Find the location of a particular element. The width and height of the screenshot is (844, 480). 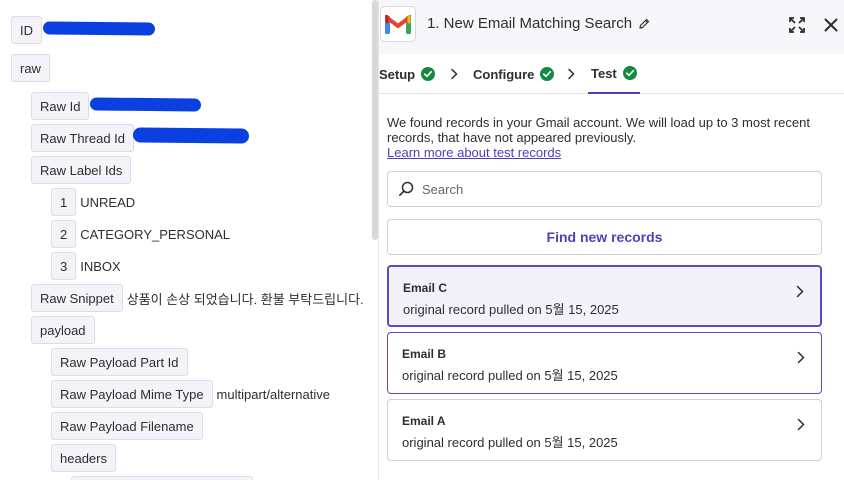

redacted-id-value is located at coordinates (99, 28).